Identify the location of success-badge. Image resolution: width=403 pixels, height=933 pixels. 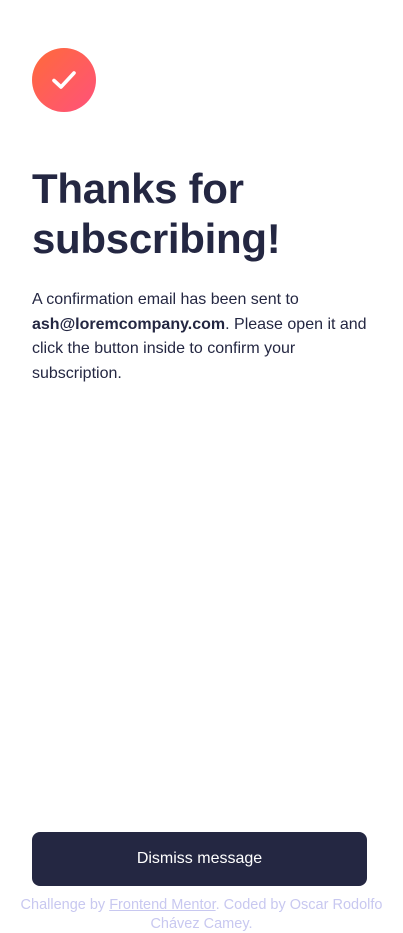
(64, 80).